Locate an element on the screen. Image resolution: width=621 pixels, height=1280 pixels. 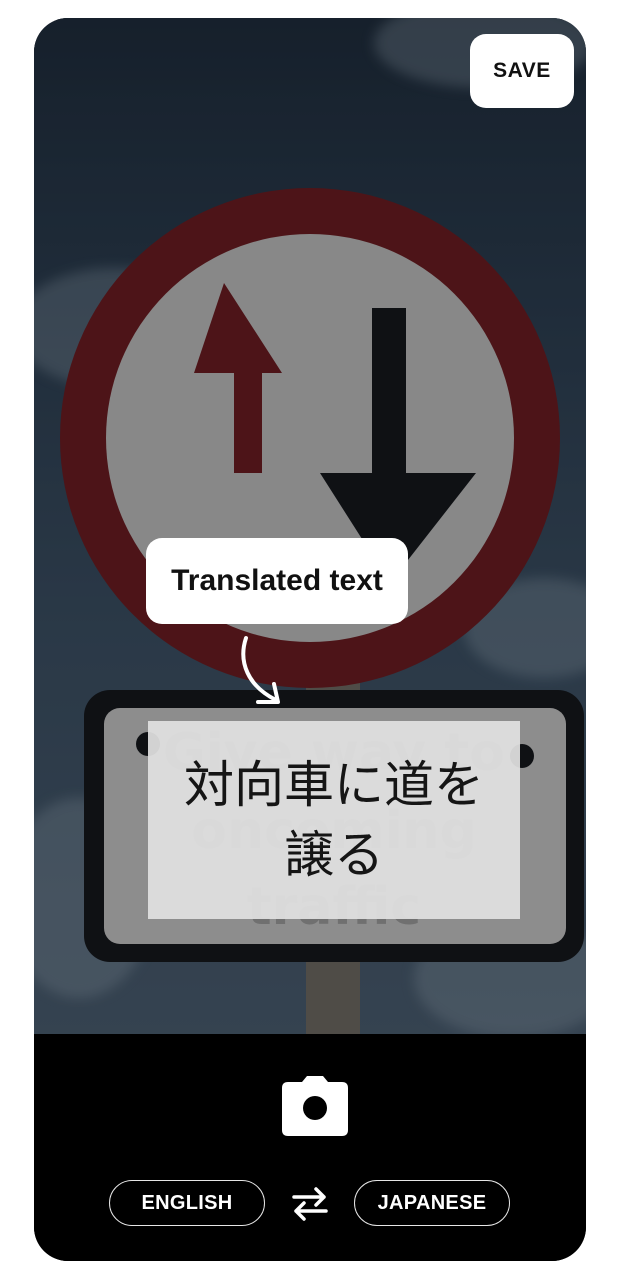
translation-text: 対向車に道を譲る is located at coordinates (334, 820).